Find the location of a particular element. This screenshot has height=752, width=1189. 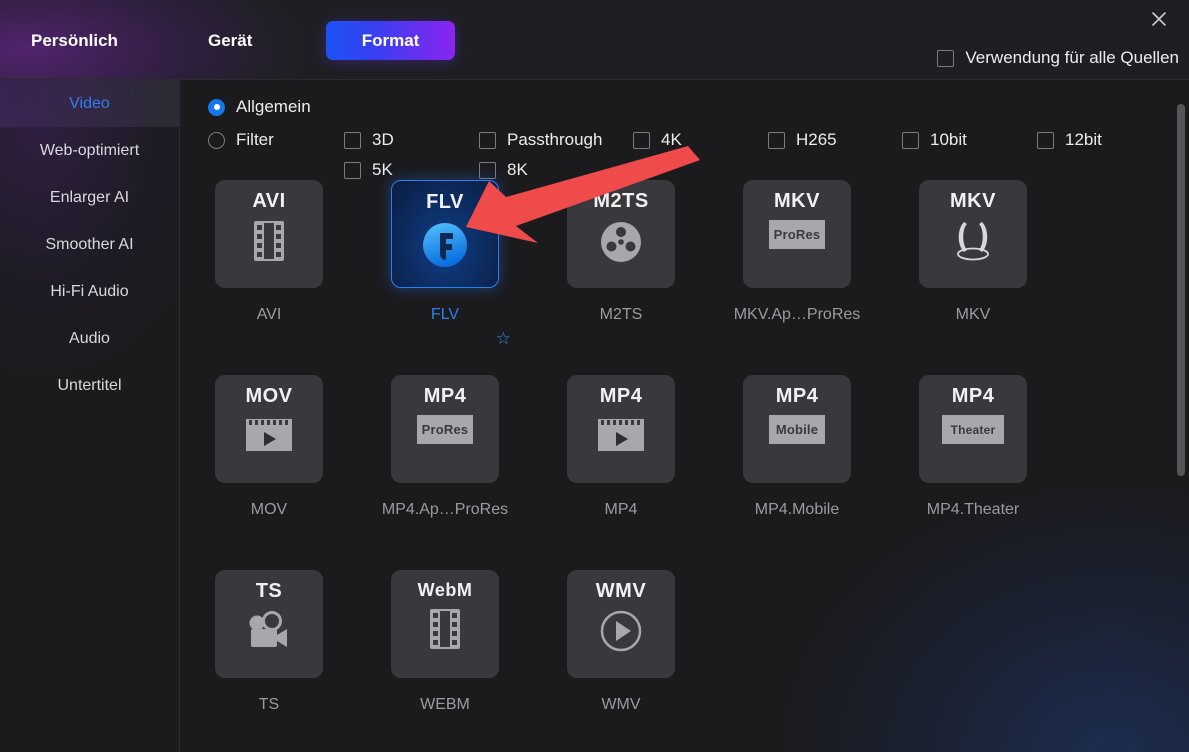

sidebar-item-label: Smoother AI is located at coordinates (89, 244).